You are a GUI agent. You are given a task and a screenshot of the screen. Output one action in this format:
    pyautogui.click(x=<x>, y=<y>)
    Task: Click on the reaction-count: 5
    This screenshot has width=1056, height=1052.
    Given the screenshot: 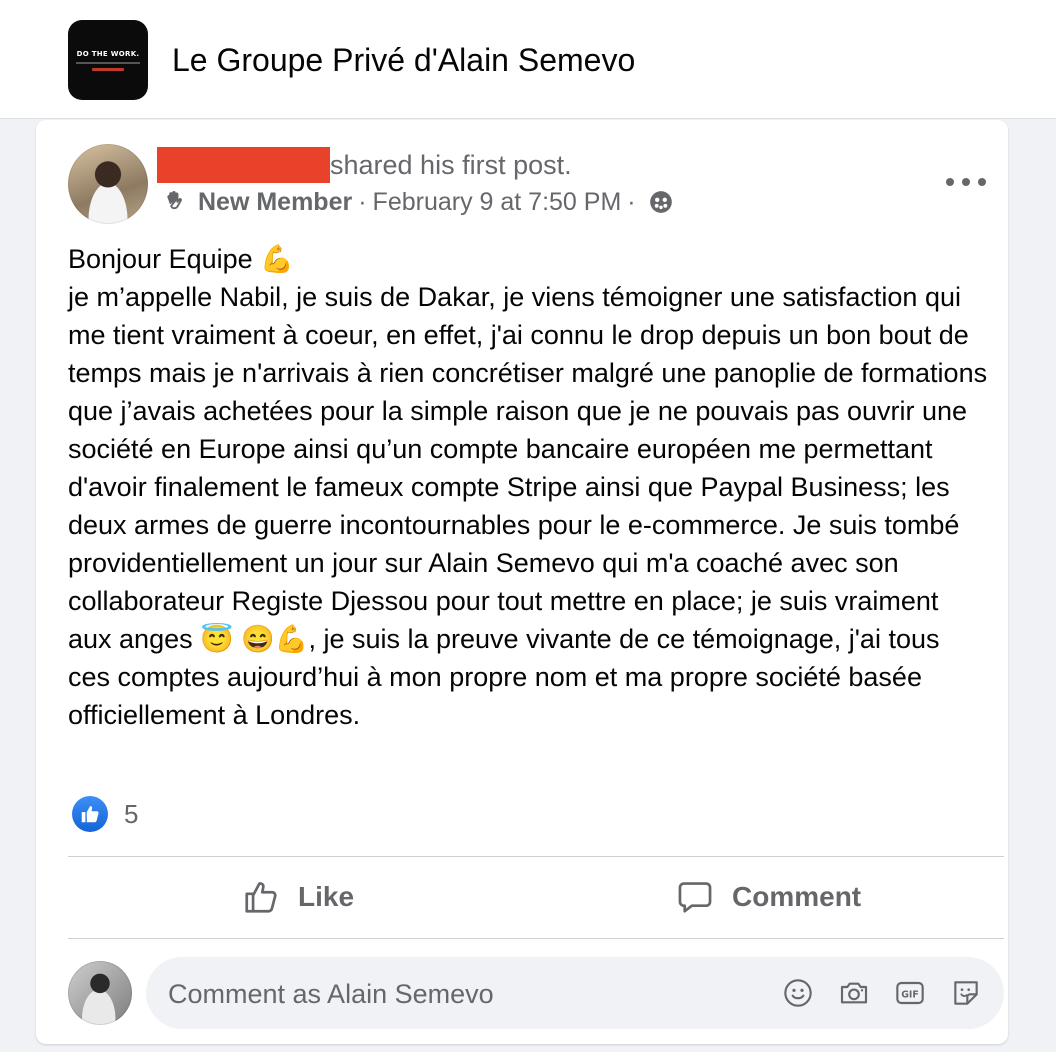 What is the action you would take?
    pyautogui.click(x=131, y=813)
    